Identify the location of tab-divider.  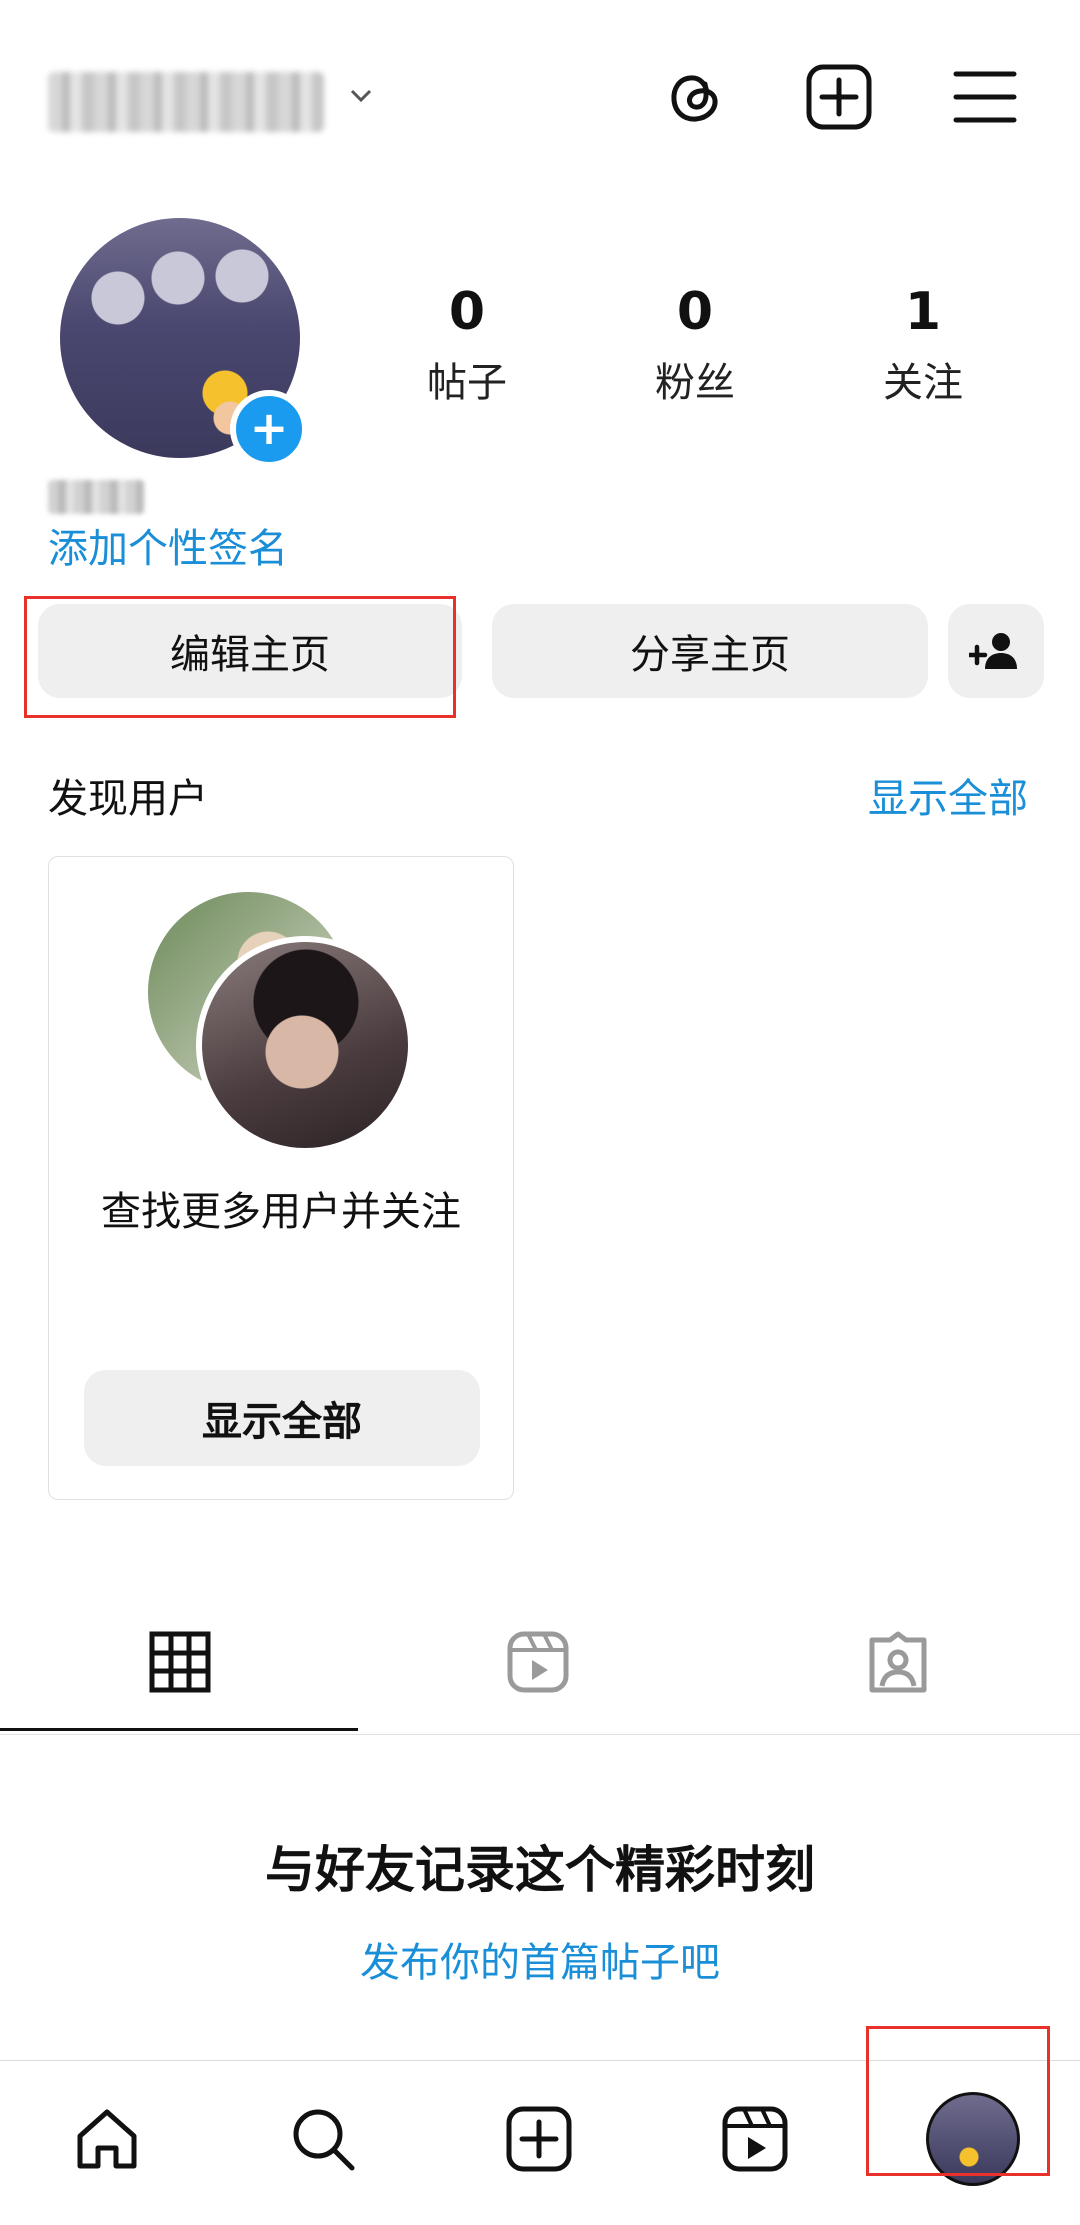
(540, 1734).